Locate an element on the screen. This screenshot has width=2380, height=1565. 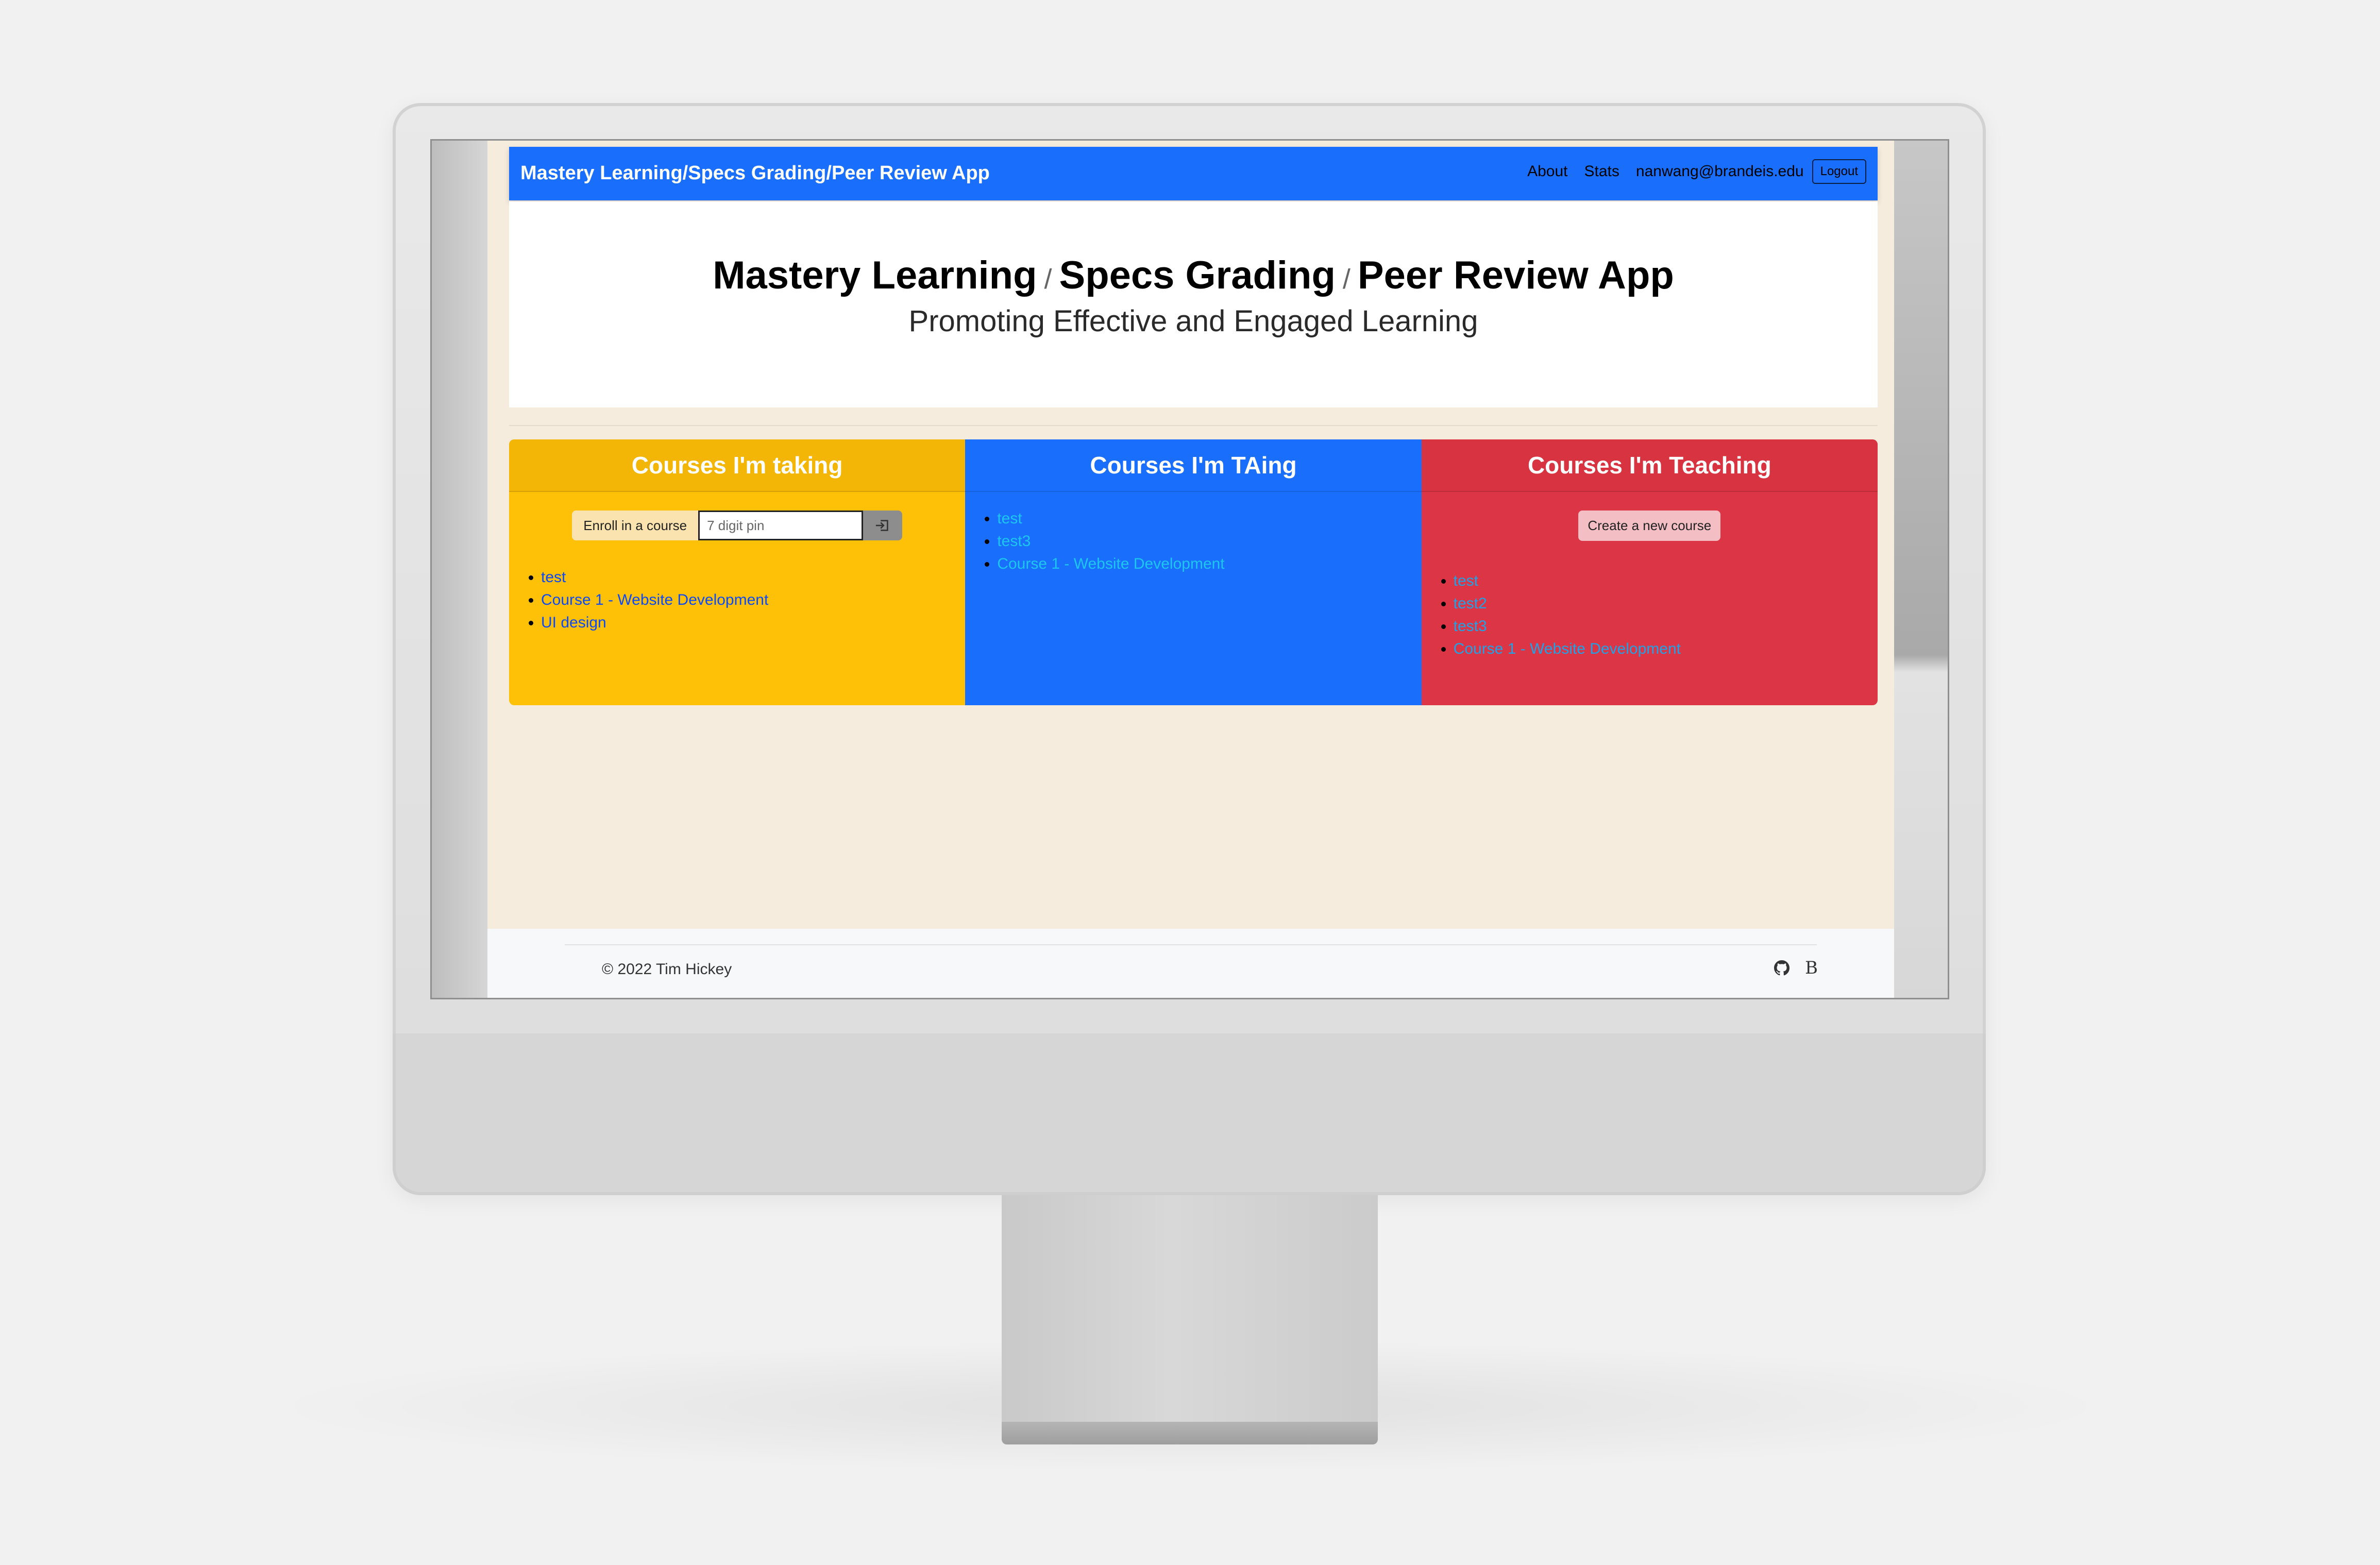
footer: © 2022 Tim Hickey B is located at coordinates (1190, 964).